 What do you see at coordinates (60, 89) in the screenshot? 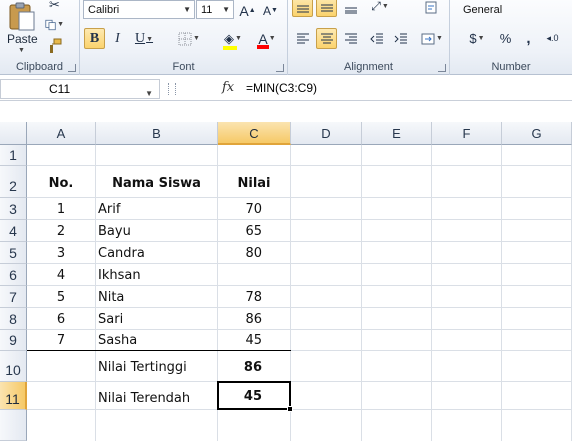
I see `name-box-value: C11` at bounding box center [60, 89].